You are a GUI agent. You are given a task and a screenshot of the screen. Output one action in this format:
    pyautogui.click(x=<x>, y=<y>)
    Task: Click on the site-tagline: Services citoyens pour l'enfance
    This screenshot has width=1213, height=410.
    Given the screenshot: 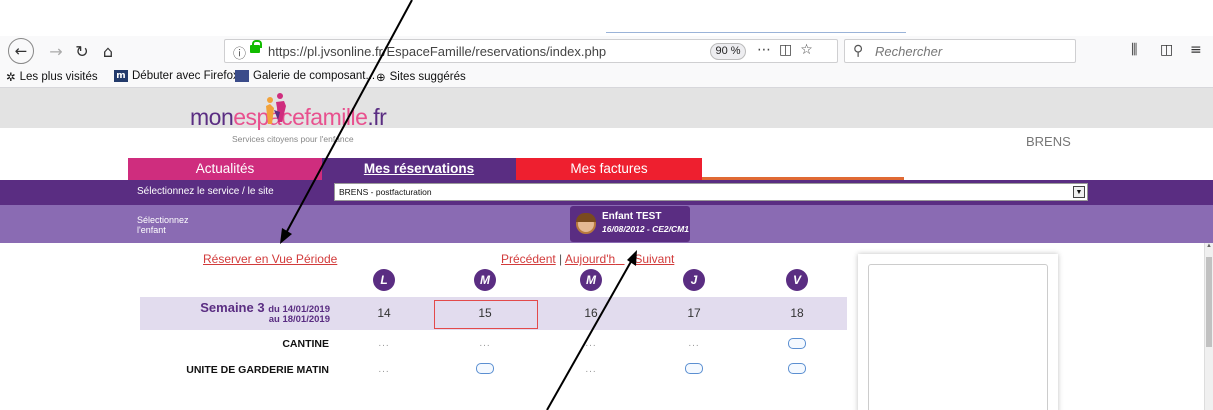 What is the action you would take?
    pyautogui.click(x=293, y=139)
    